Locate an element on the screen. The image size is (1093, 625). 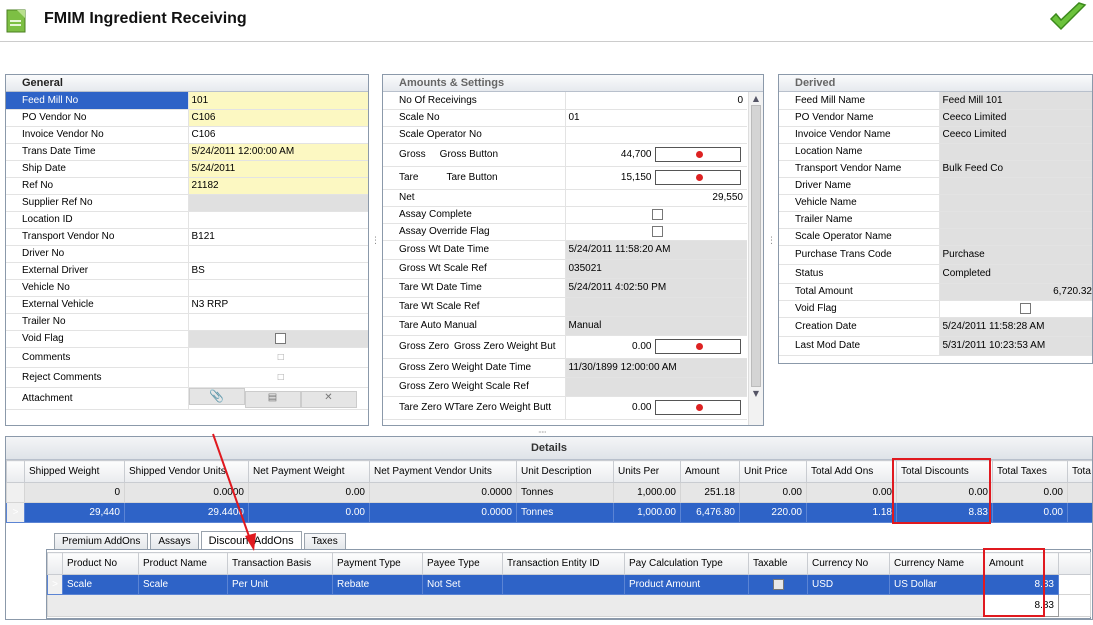
paperclip-icon: 📎 is located at coordinates (217, 396).